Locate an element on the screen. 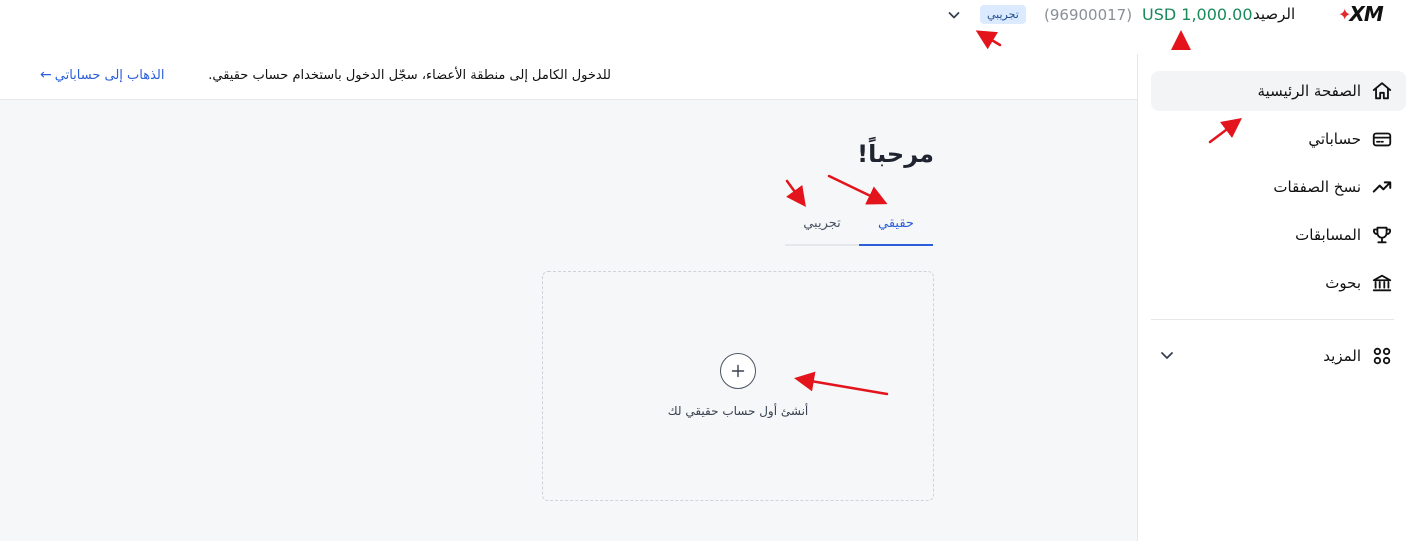 The image size is (1410, 541). create-account-button is located at coordinates (738, 371).